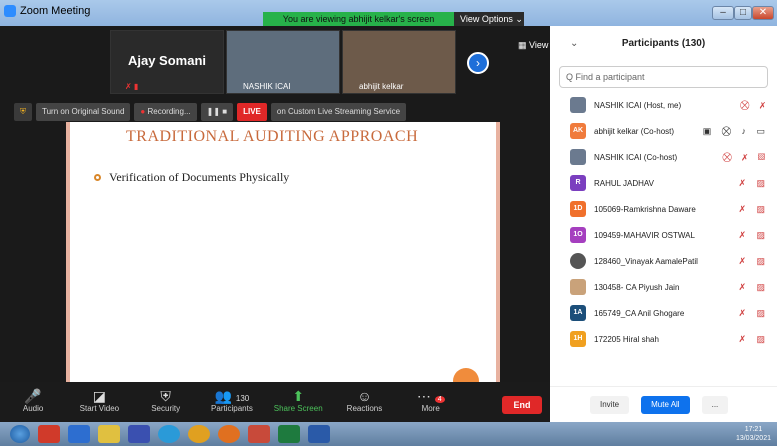 The image size is (777, 446). What do you see at coordinates (165, 396) in the screenshot?
I see `shield-icon: ⛨` at bounding box center [165, 396].